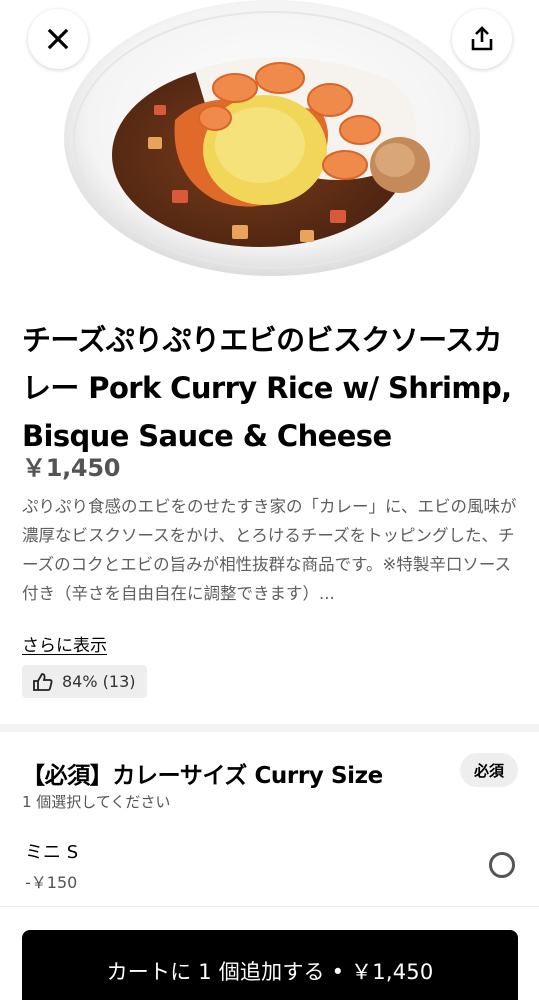 Image resolution: width=539 pixels, height=1000 pixels. What do you see at coordinates (52, 852) in the screenshot?
I see `option-name: ミニ S` at bounding box center [52, 852].